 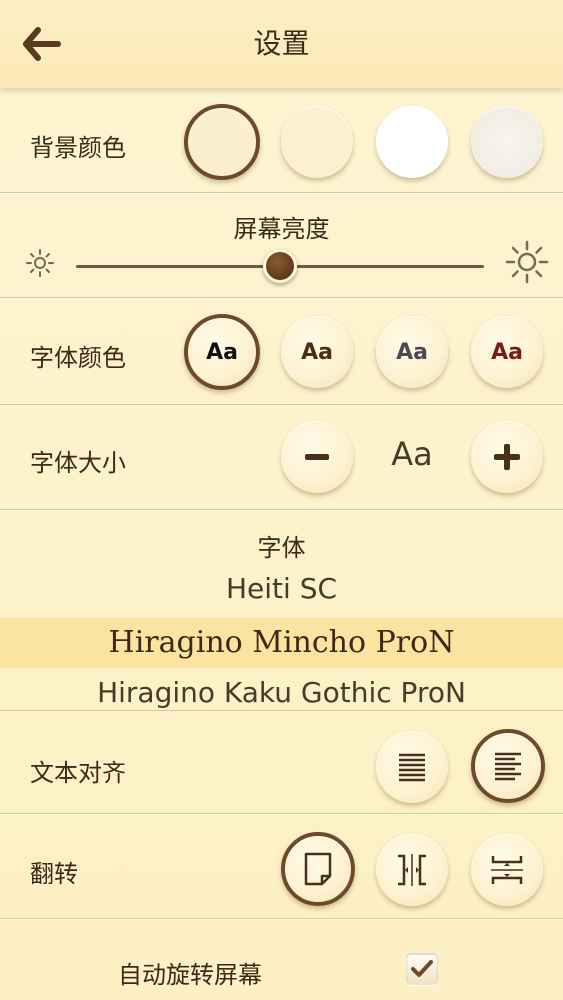 What do you see at coordinates (190, 975) in the screenshot?
I see `auto-rotate-label: 自动旋转屏幕` at bounding box center [190, 975].